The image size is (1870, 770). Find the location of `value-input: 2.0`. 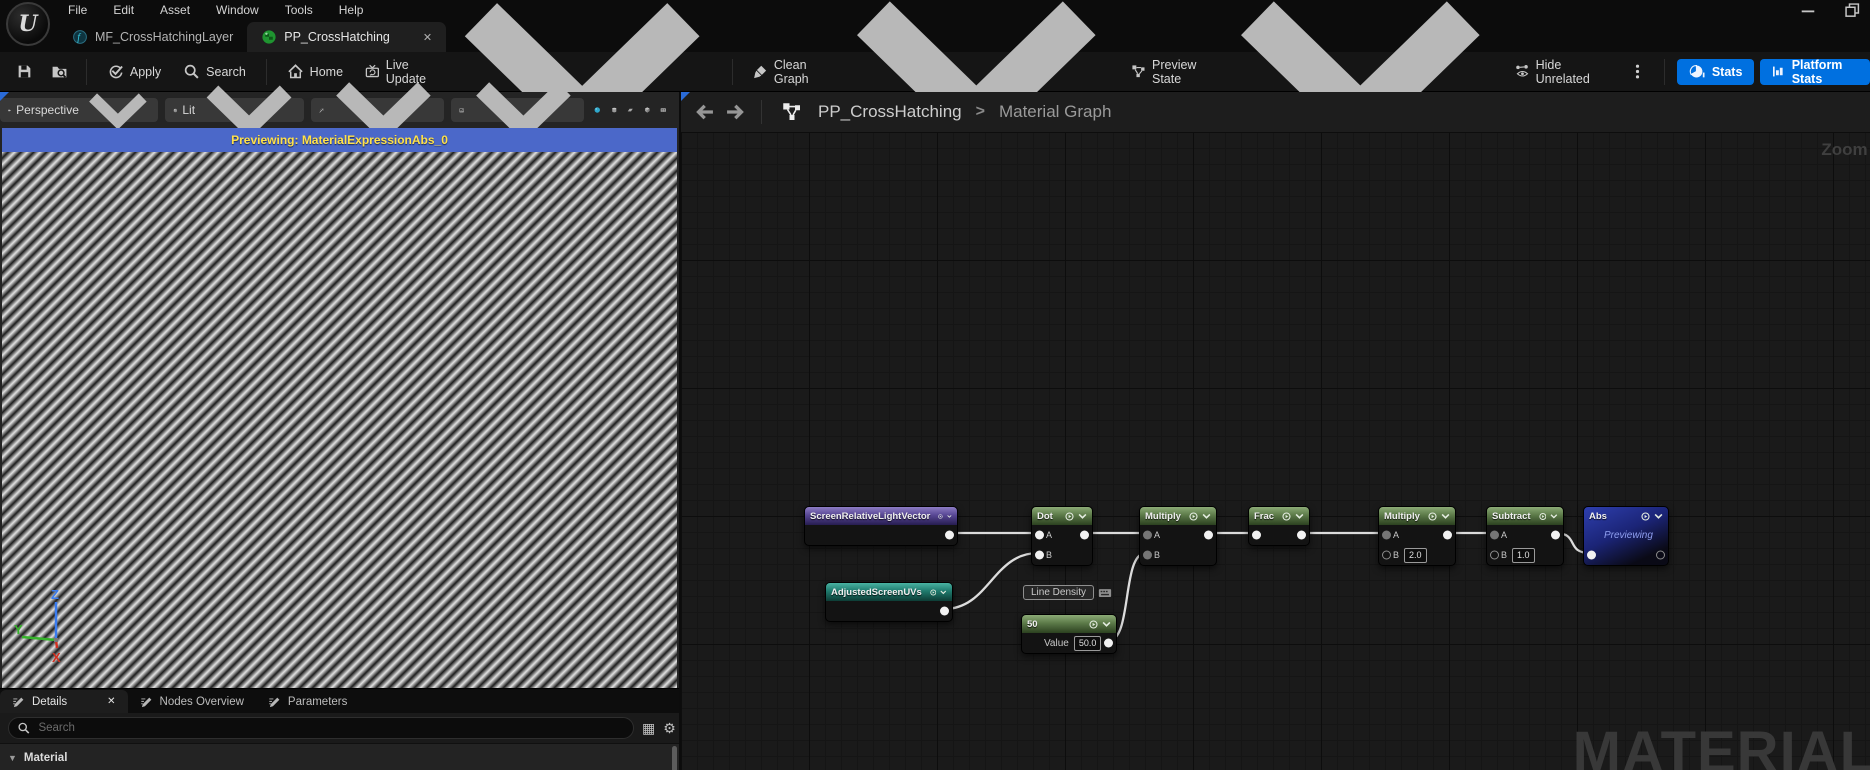

value-input: 2.0 is located at coordinates (1415, 555).